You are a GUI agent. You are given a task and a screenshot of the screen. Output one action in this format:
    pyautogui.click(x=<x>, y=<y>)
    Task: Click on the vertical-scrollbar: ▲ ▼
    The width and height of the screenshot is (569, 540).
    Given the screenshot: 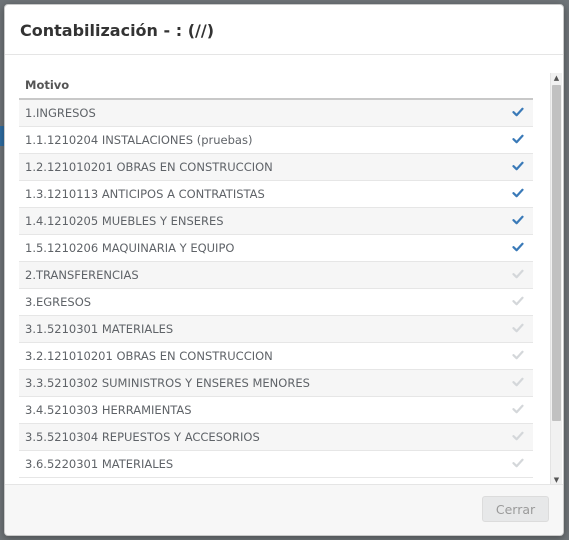 What is the action you would take?
    pyautogui.click(x=556, y=279)
    